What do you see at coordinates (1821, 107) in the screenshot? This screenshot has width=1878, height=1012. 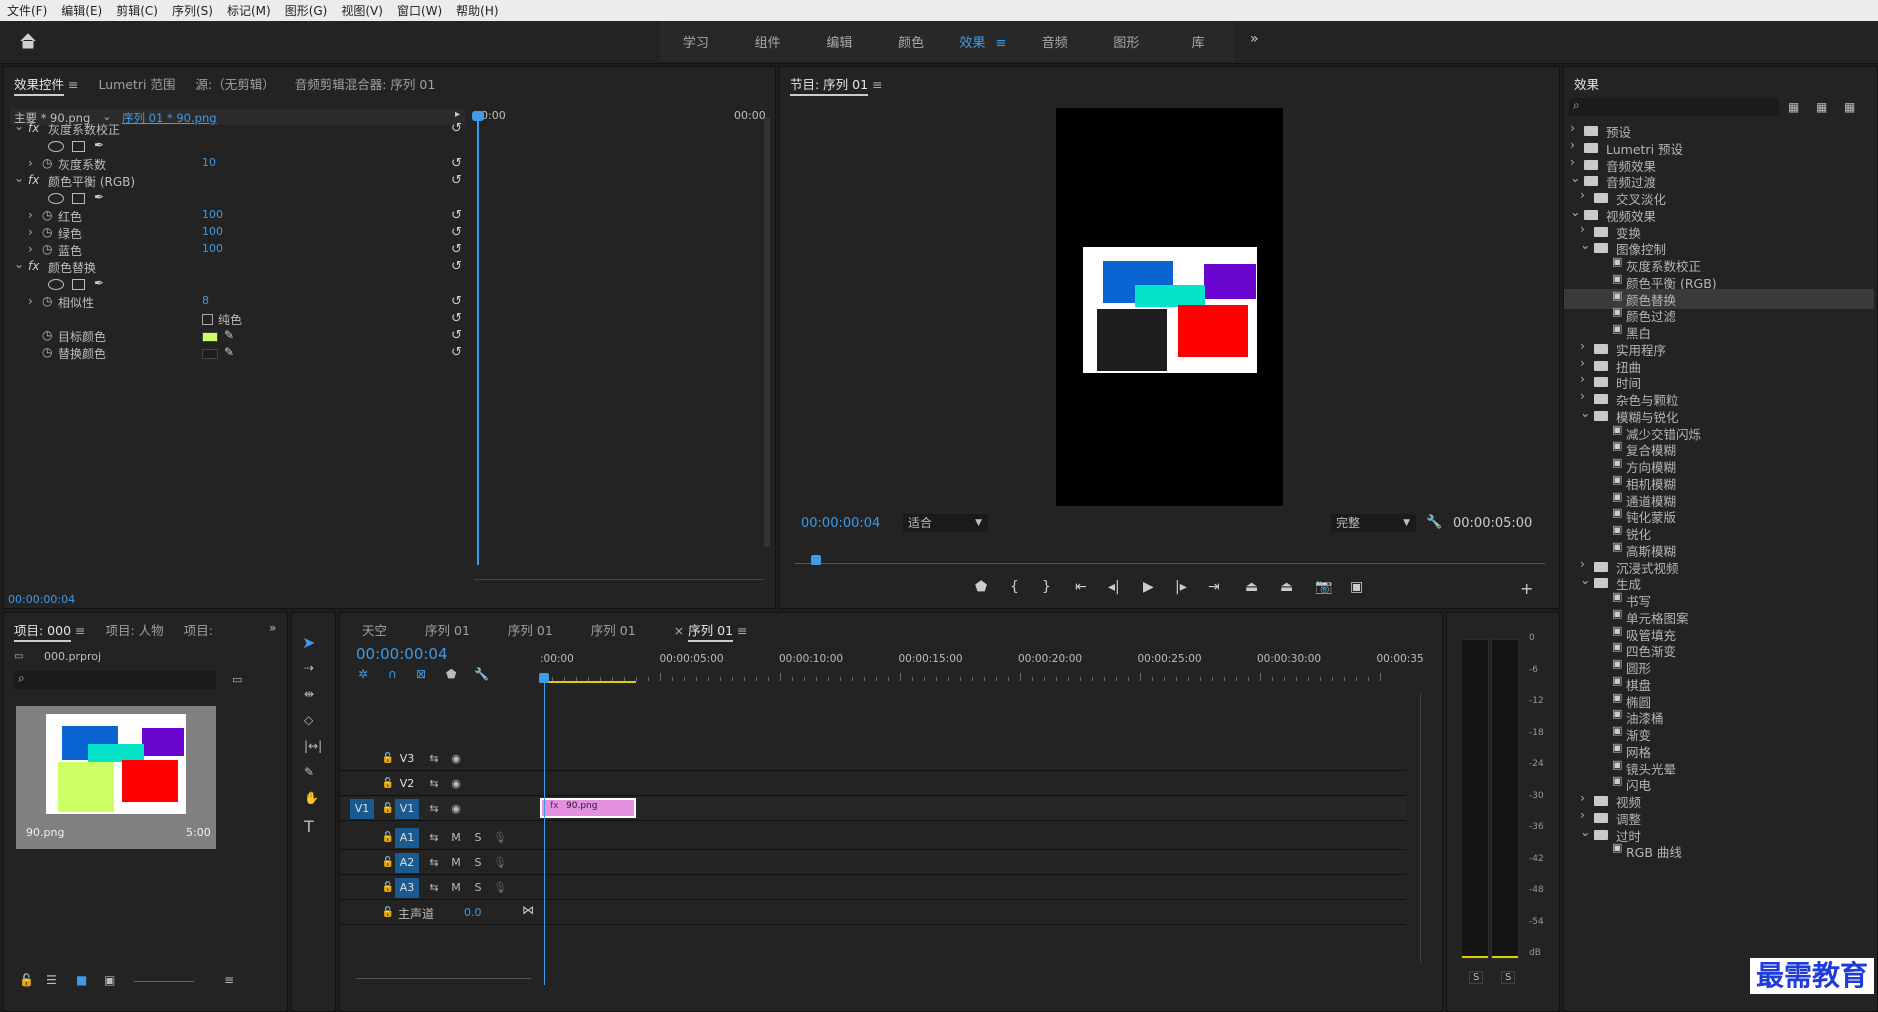 I see `32bit-effects-icon: ▦` at bounding box center [1821, 107].